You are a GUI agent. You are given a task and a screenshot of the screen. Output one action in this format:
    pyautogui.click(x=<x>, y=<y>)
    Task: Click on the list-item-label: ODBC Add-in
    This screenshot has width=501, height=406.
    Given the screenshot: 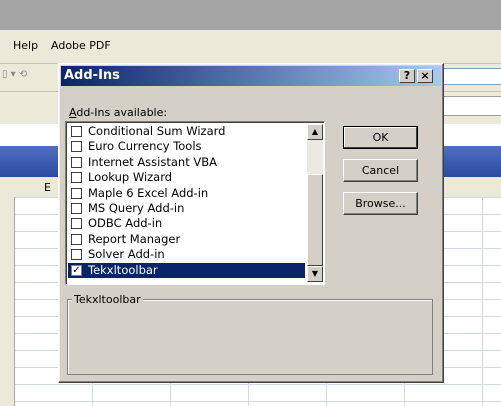 What is the action you would take?
    pyautogui.click(x=125, y=223)
    